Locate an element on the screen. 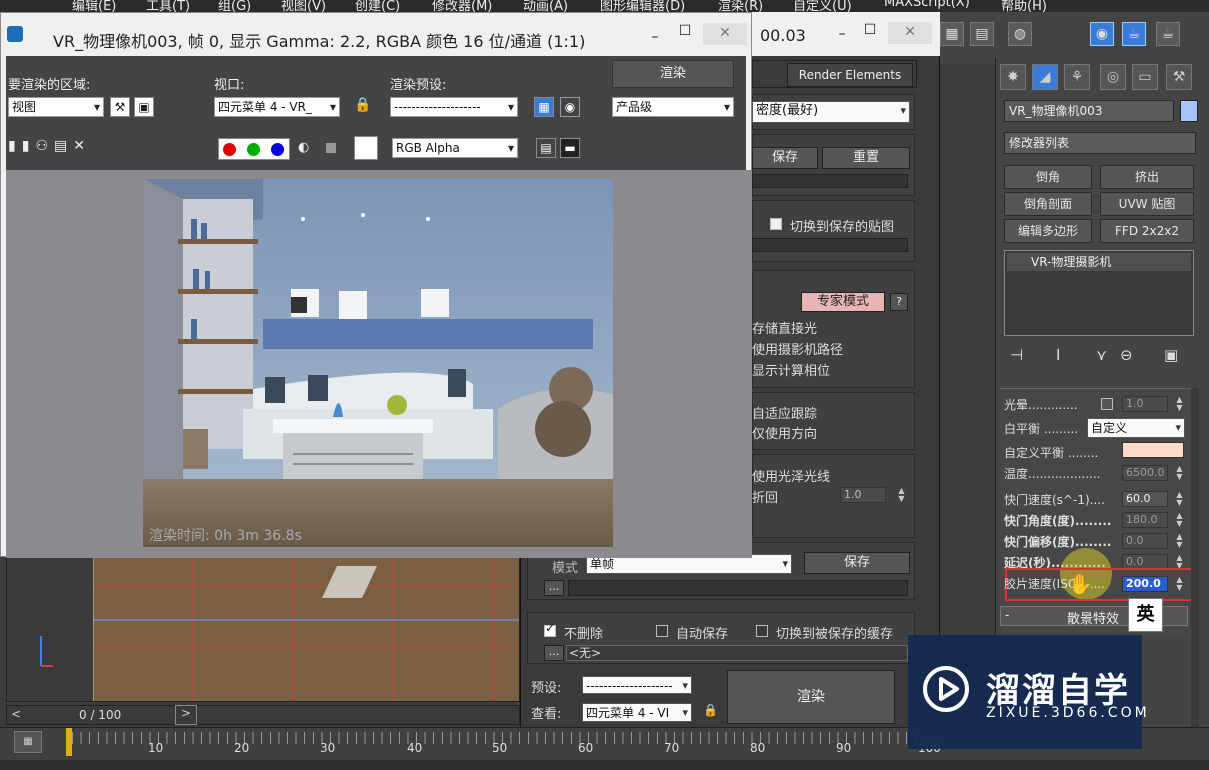 The height and width of the screenshot is (770, 1209). fb-maximize-button: ☐ is located at coordinates (685, 32).